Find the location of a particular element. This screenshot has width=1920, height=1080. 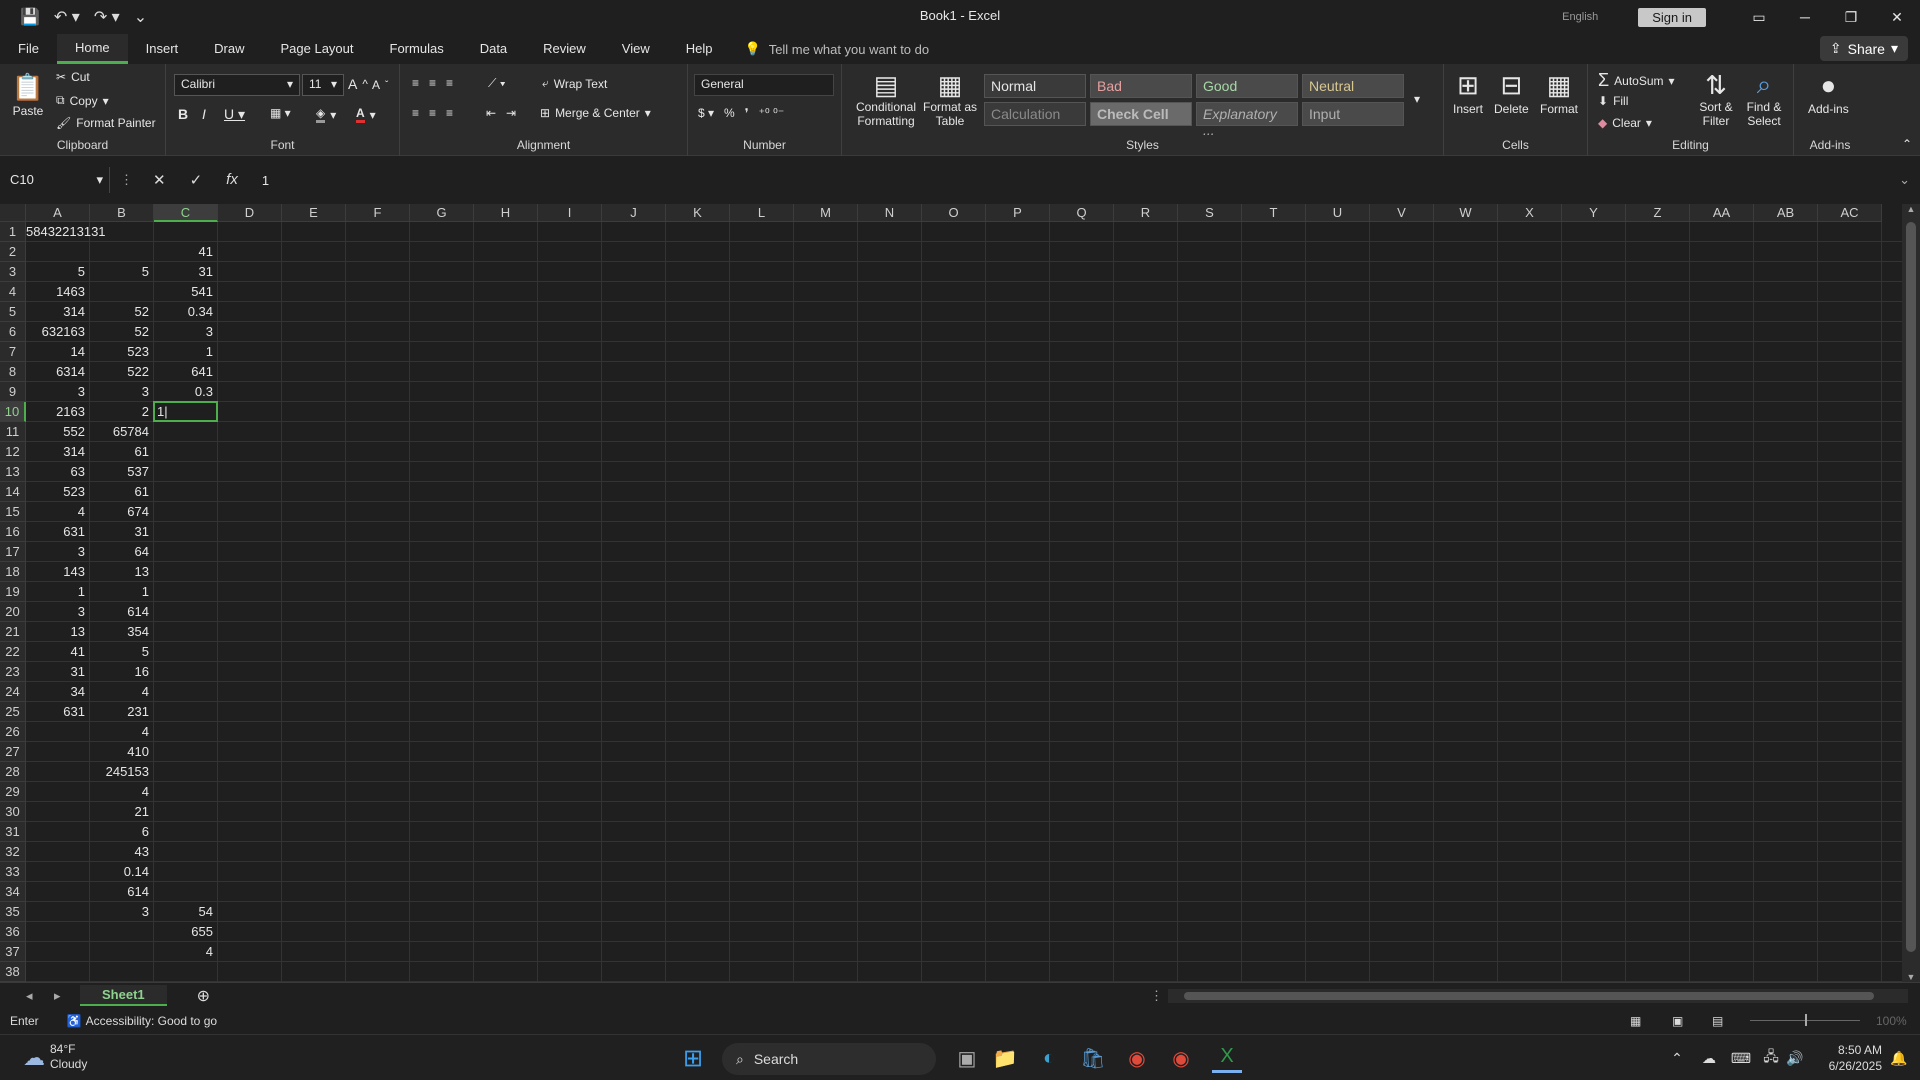

cell: 410 is located at coordinates (121, 752).